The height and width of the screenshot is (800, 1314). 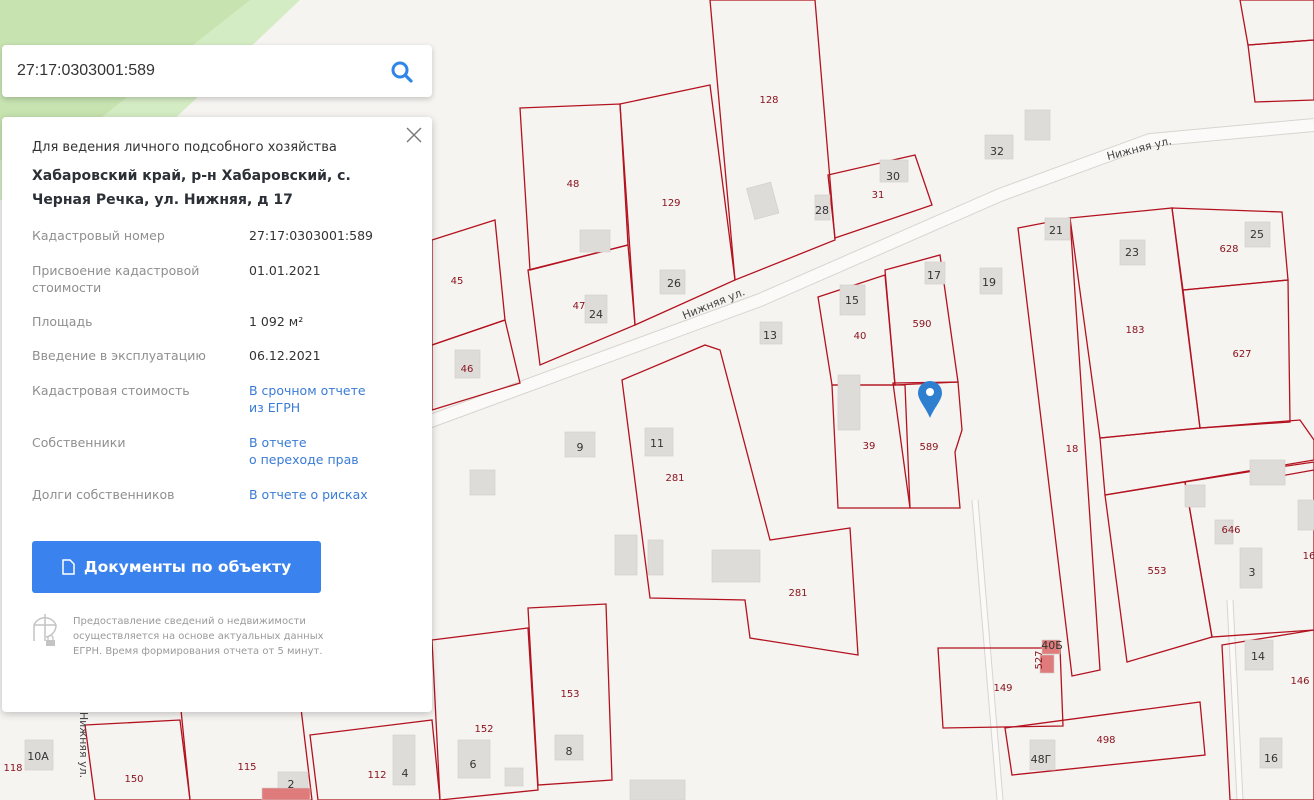 I want to click on parcel-number-label: 498, so click(x=1105, y=740).